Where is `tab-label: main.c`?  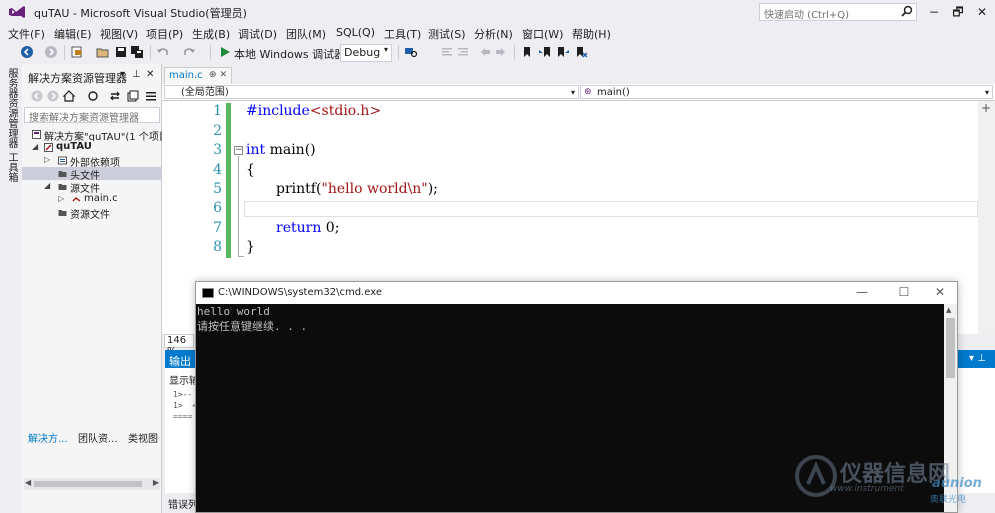
tab-label: main.c is located at coordinates (186, 75).